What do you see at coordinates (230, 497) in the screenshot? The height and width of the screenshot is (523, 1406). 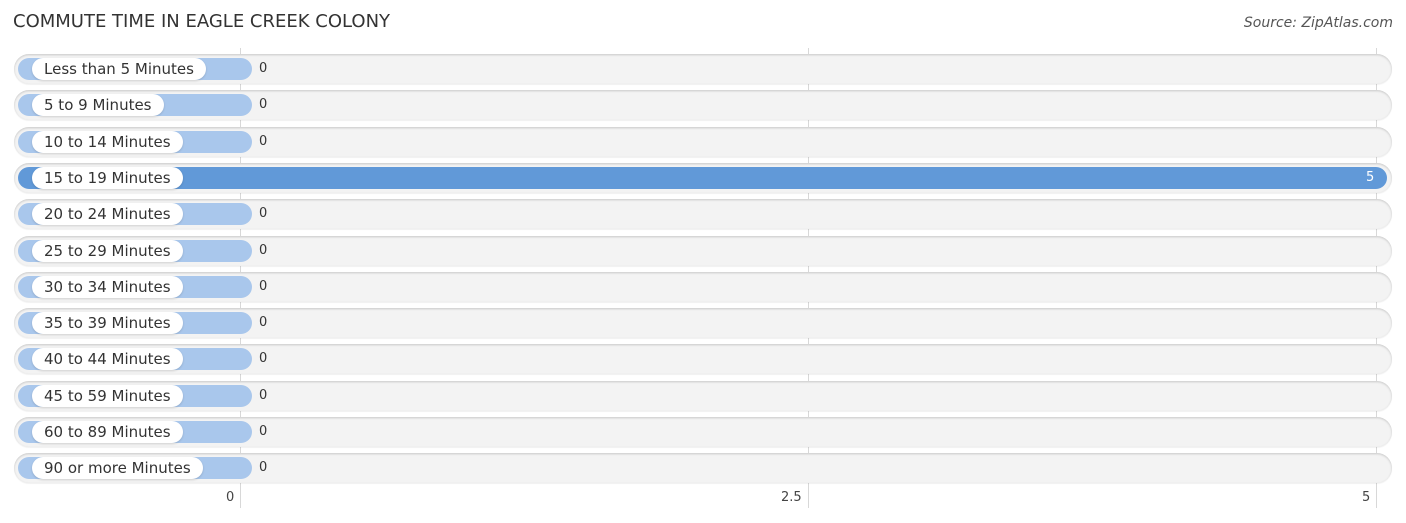 I see `x-tick-label: 0` at bounding box center [230, 497].